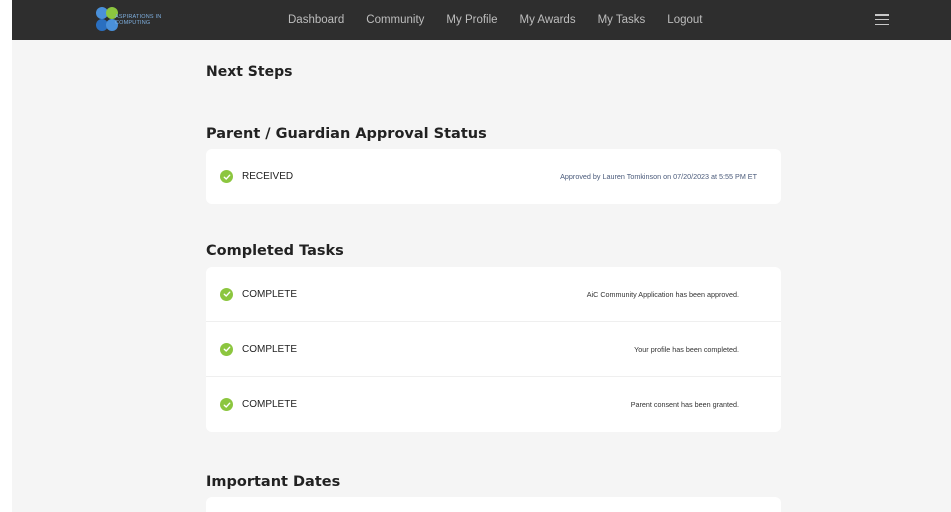  I want to click on next-steps-title: Next Steps, so click(249, 72).